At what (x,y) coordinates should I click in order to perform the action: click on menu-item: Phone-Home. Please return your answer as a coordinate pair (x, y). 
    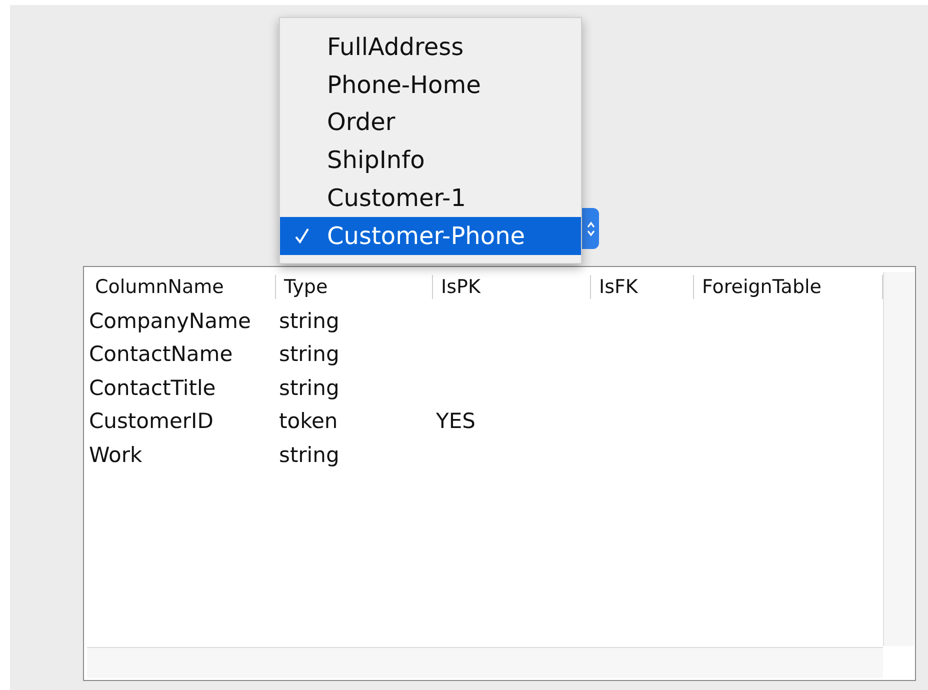
    Looking at the image, I should click on (430, 85).